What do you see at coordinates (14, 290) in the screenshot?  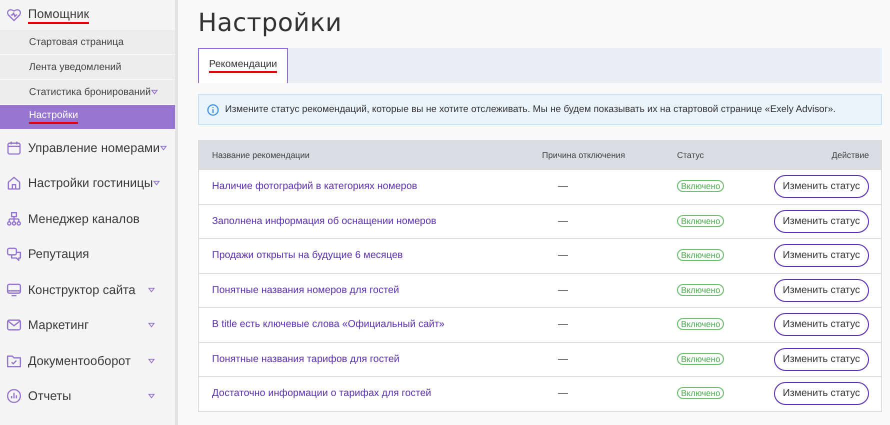 I see `monitor-icon` at bounding box center [14, 290].